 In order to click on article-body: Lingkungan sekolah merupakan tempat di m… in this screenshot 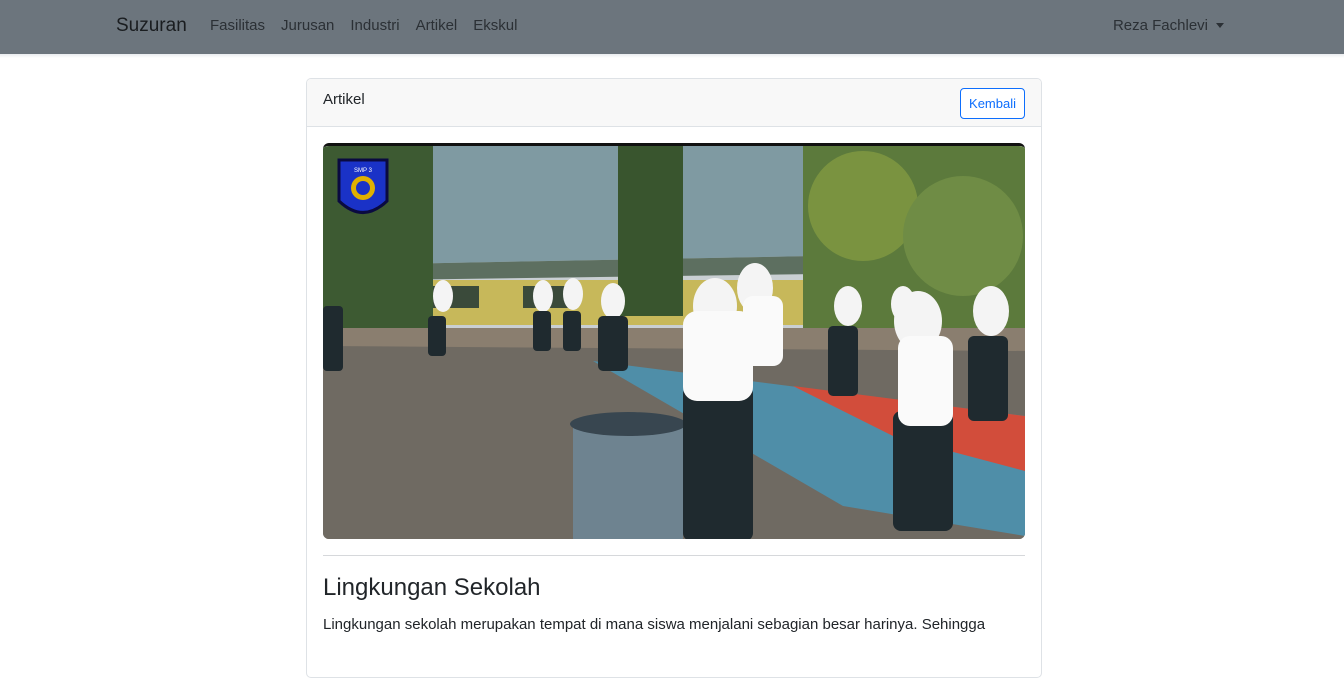, I will do `click(654, 624)`.